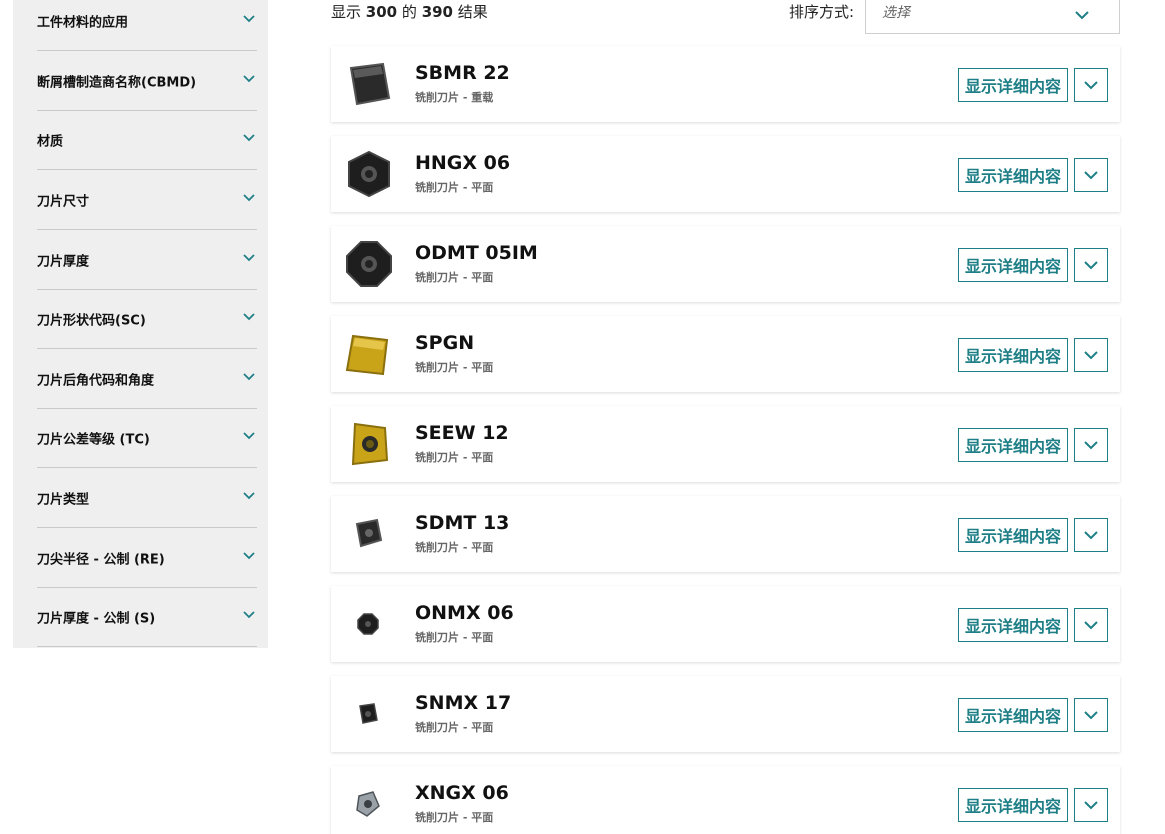  What do you see at coordinates (147, 140) in the screenshot?
I see `filter-grade: 材质` at bounding box center [147, 140].